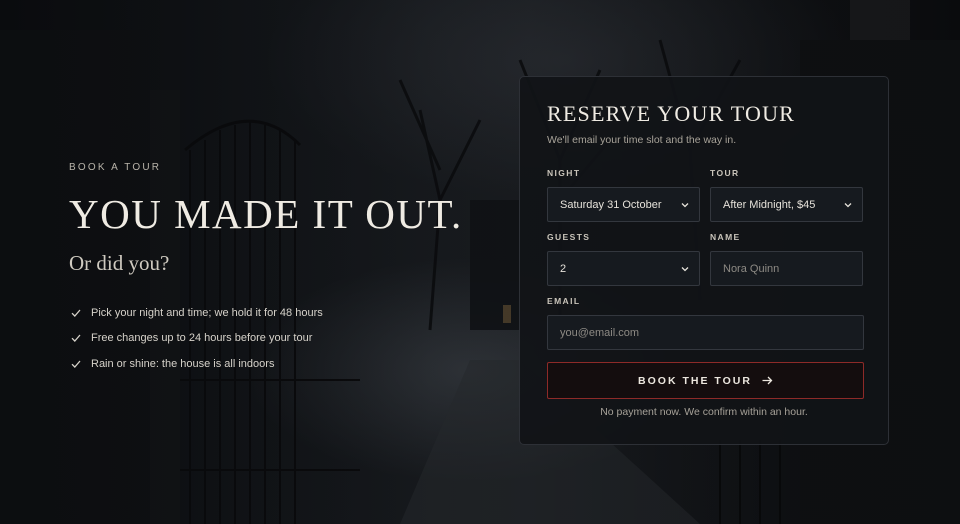 This screenshot has height=524, width=960. Describe the element at coordinates (611, 204) in the screenshot. I see `night-select-value: Saturday 31 October` at that location.